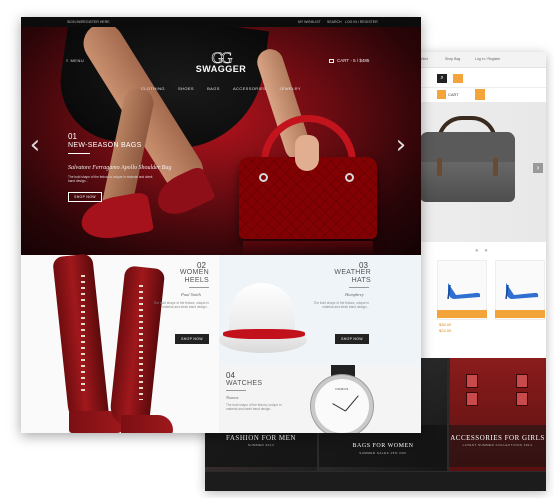 This screenshot has width=554, height=498. What do you see at coordinates (350, 277) in the screenshot?
I see `block-title: WEATHER HATS` at bounding box center [350, 277].